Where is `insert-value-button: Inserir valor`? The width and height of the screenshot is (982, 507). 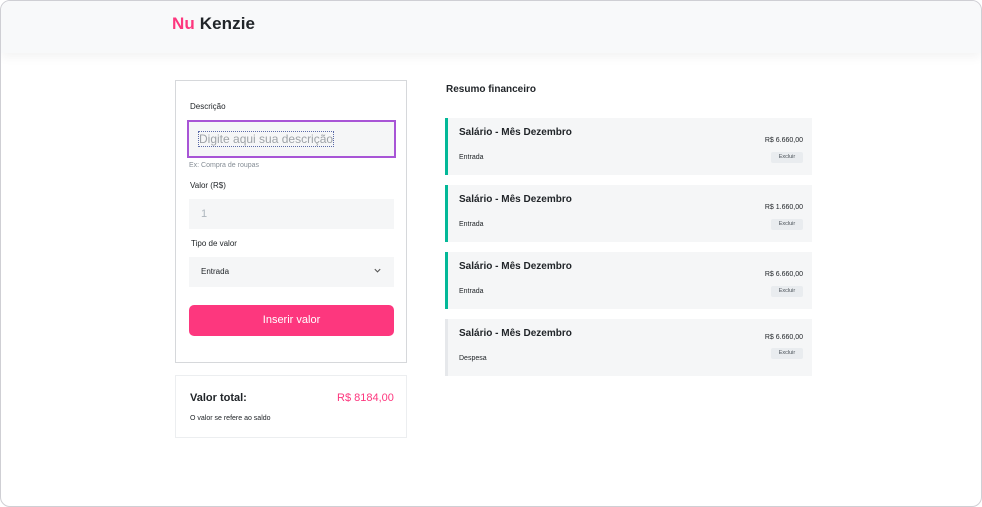
insert-value-button: Inserir valor is located at coordinates (291, 320).